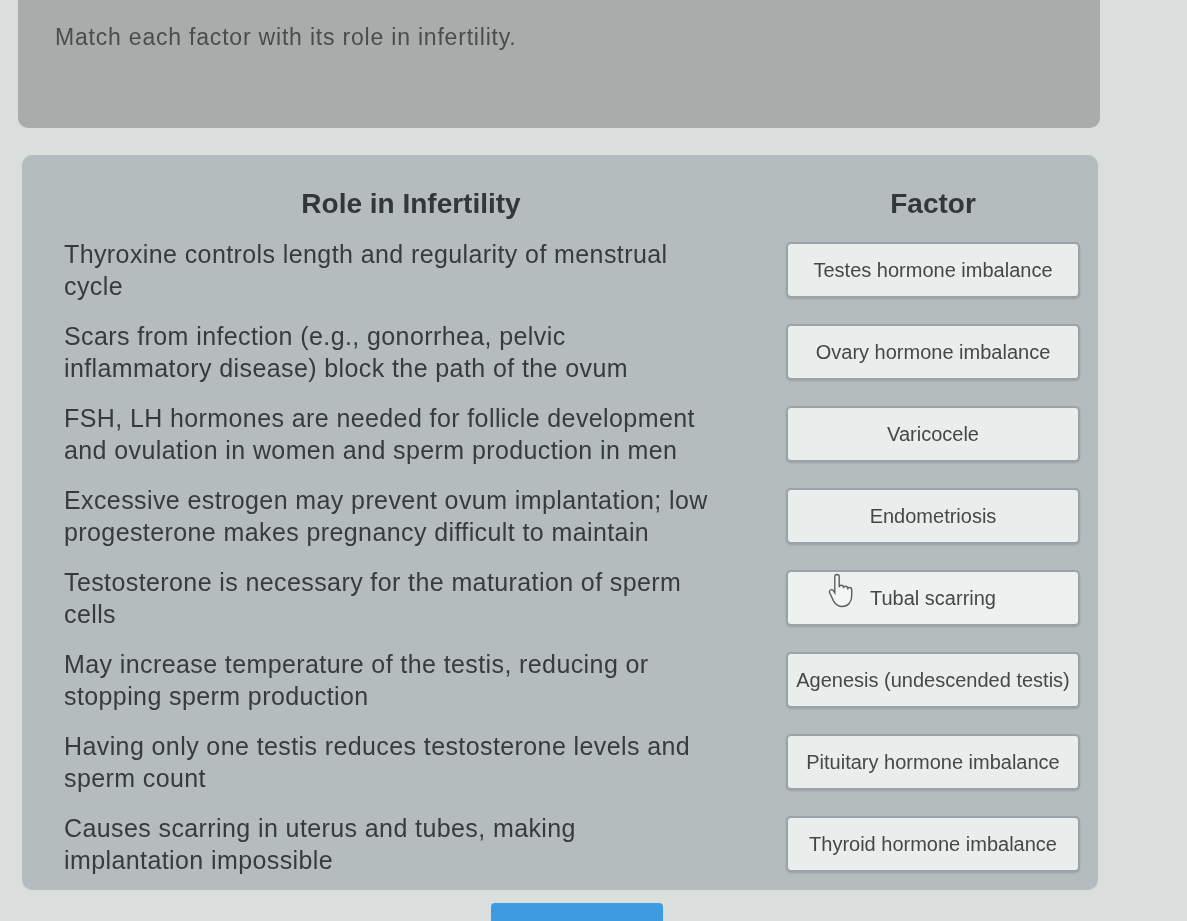  What do you see at coordinates (373, 598) in the screenshot?
I see `role-text: Testosterone is necessary for the maturation of sperm cells` at bounding box center [373, 598].